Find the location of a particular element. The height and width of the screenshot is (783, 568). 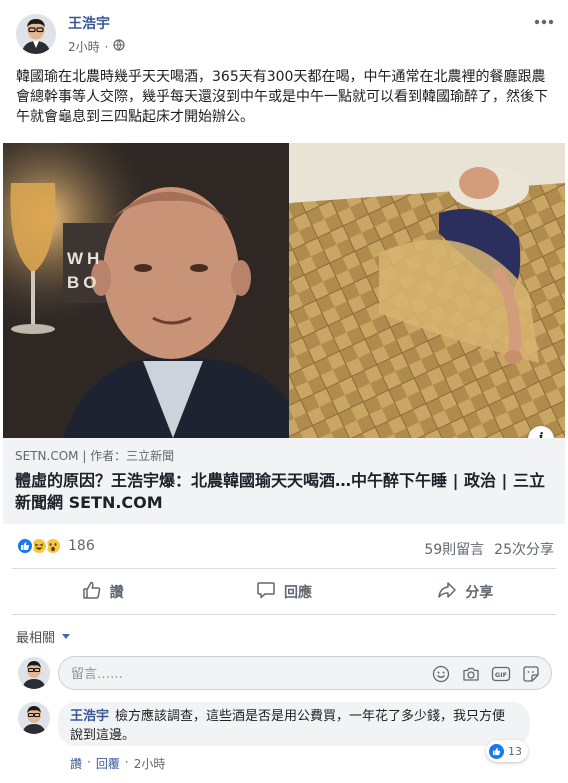

share-label: 分享 is located at coordinates (479, 593).